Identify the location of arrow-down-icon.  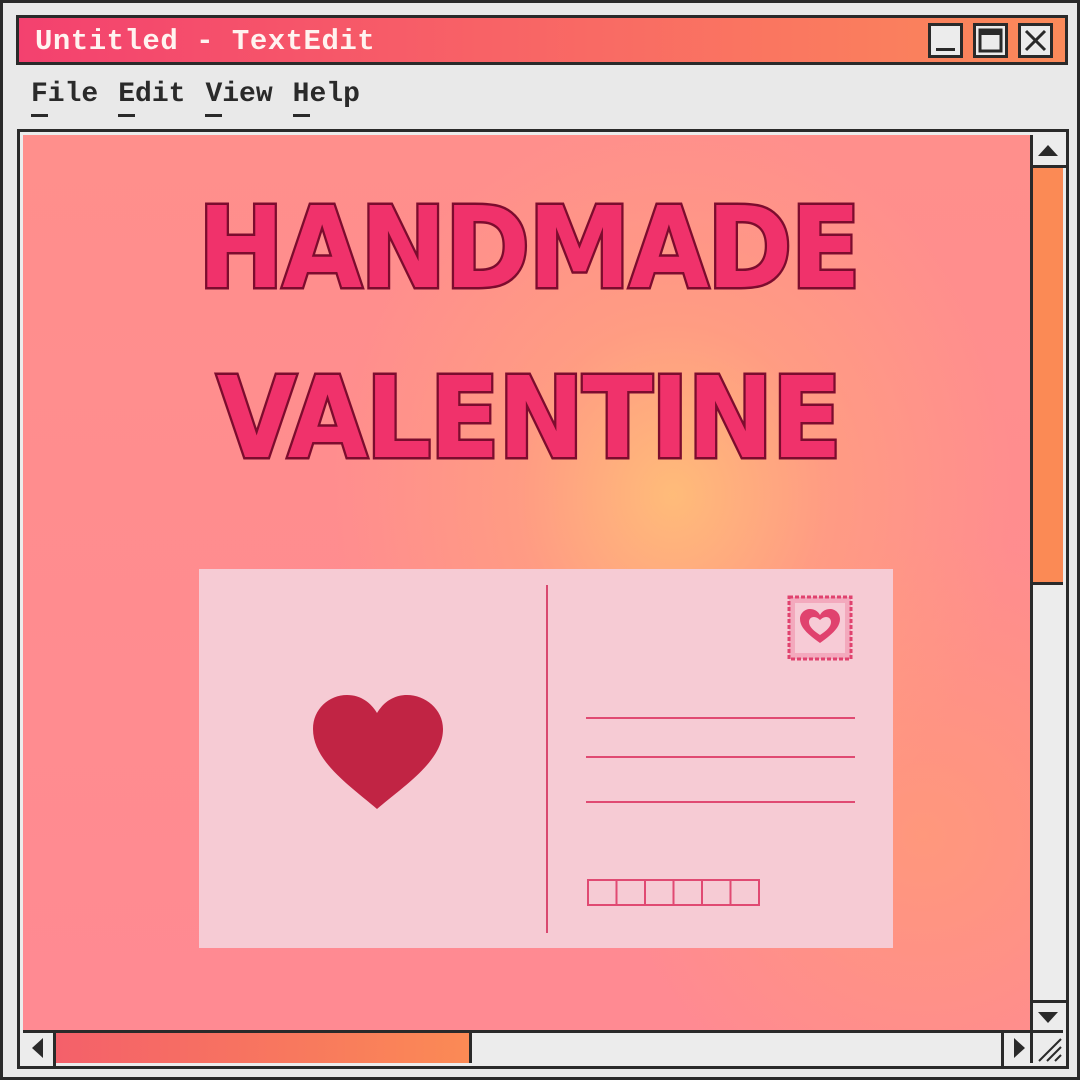
(1048, 1017).